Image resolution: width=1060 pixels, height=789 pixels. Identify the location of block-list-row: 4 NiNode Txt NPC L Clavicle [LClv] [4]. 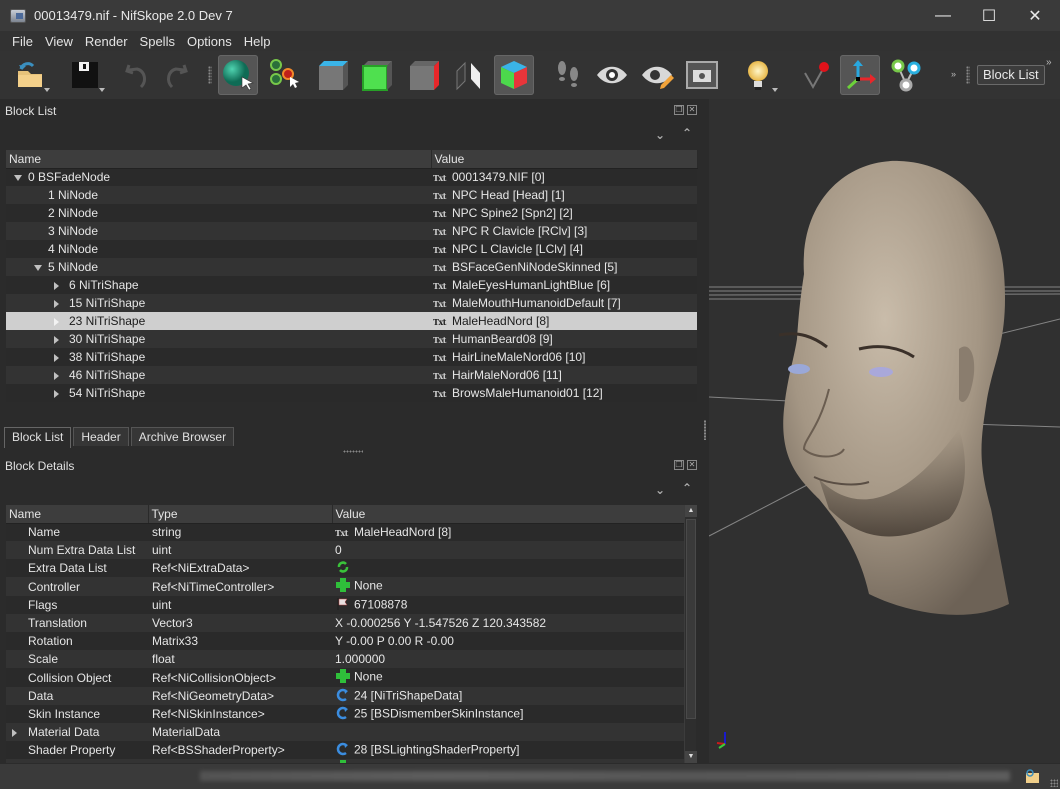
(351, 249).